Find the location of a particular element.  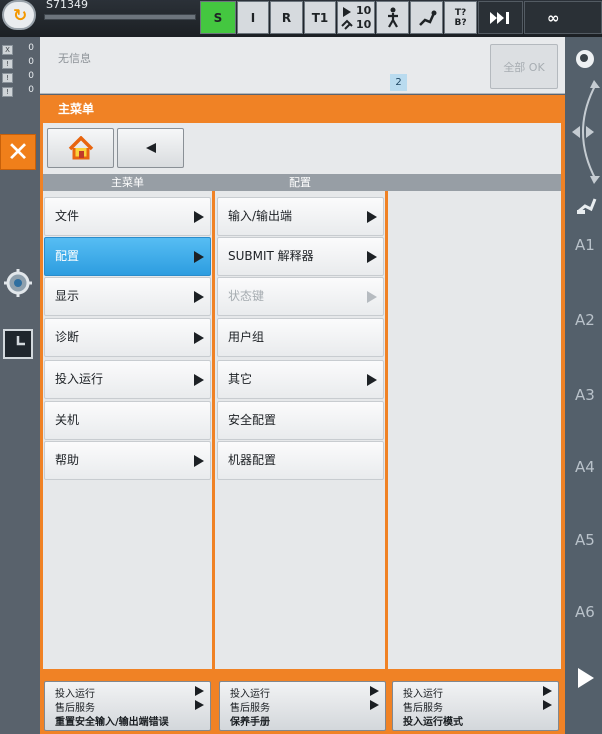

kuka-logo-button: ↻ is located at coordinates (19, 15).